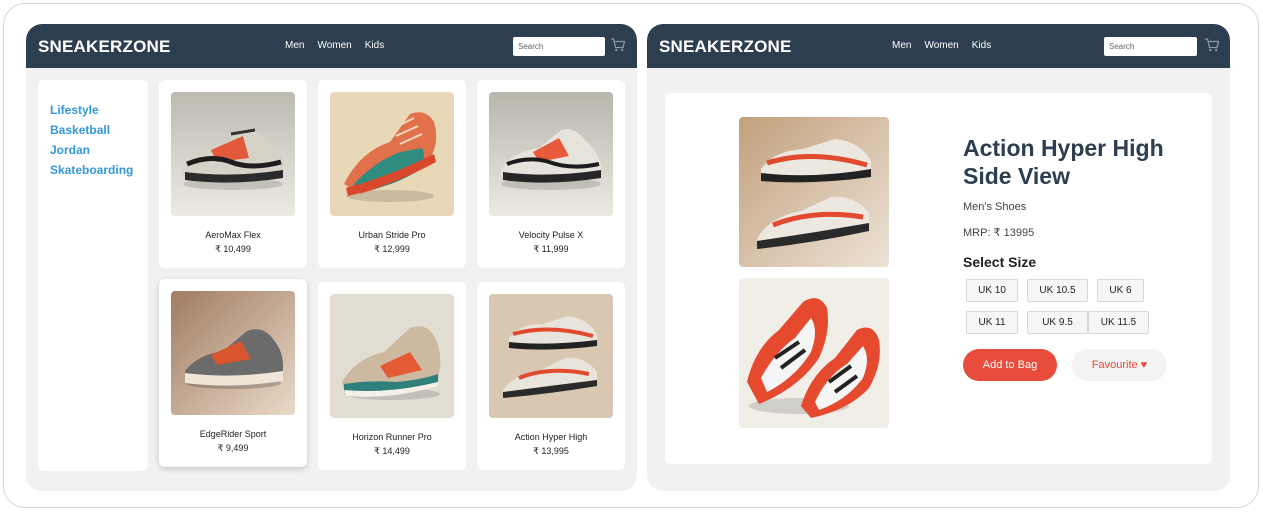 Image resolution: width=1263 pixels, height=512 pixels. Describe the element at coordinates (1063, 162) in the screenshot. I see `product-title: Action Hyper High Side View` at that location.